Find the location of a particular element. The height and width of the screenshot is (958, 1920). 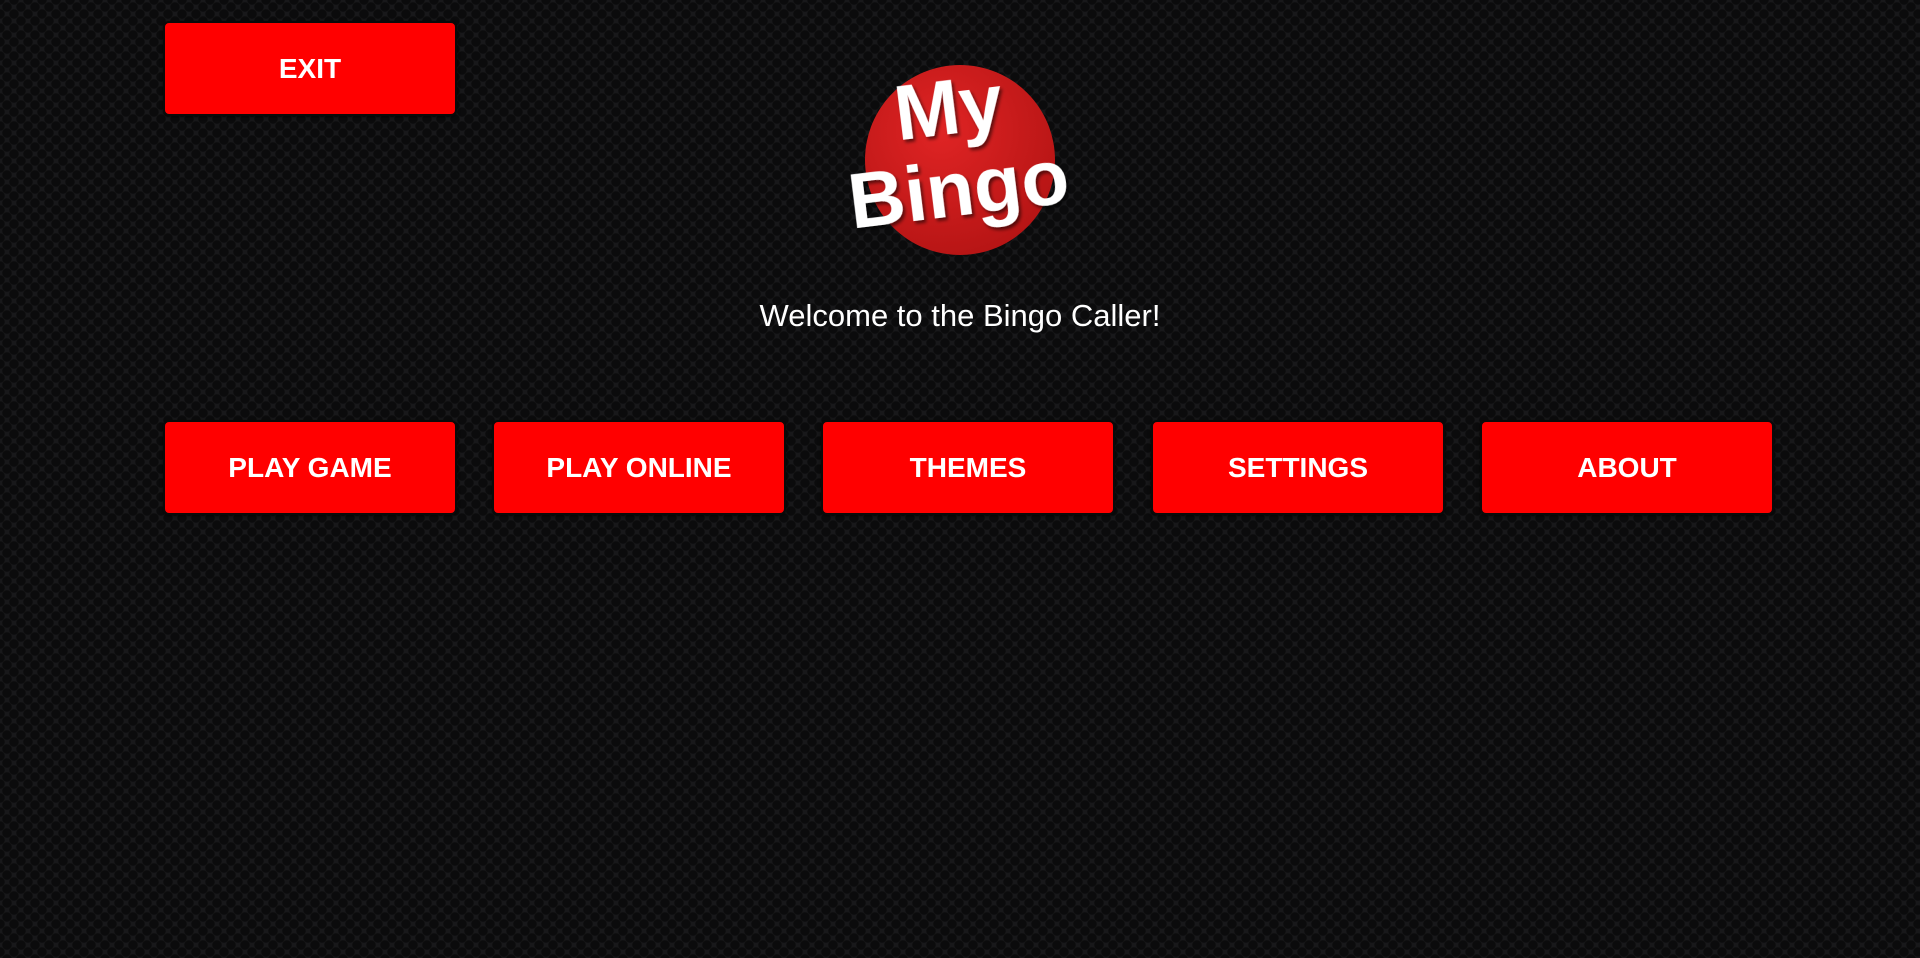

my-bingo-logo: My Bingo is located at coordinates (960, 158).